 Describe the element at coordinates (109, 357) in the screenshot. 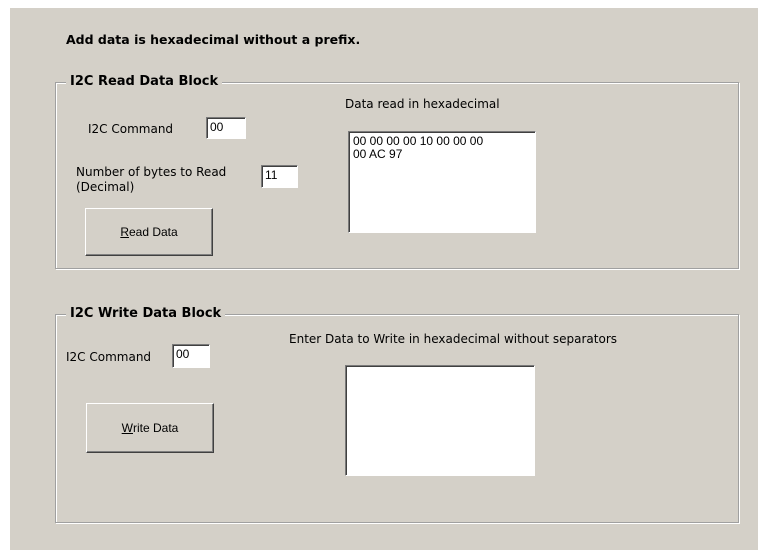

I see `write-command-label: I2C Command` at that location.